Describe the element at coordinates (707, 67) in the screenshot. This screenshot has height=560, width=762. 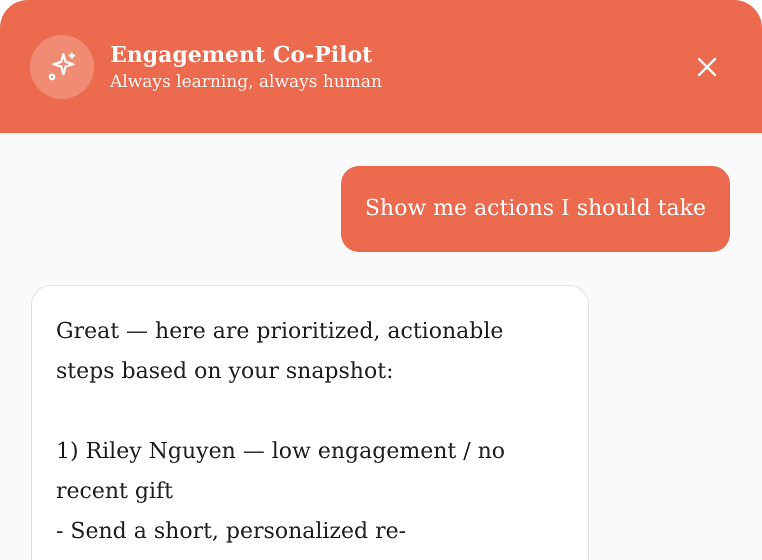
I see `close-icon` at that location.